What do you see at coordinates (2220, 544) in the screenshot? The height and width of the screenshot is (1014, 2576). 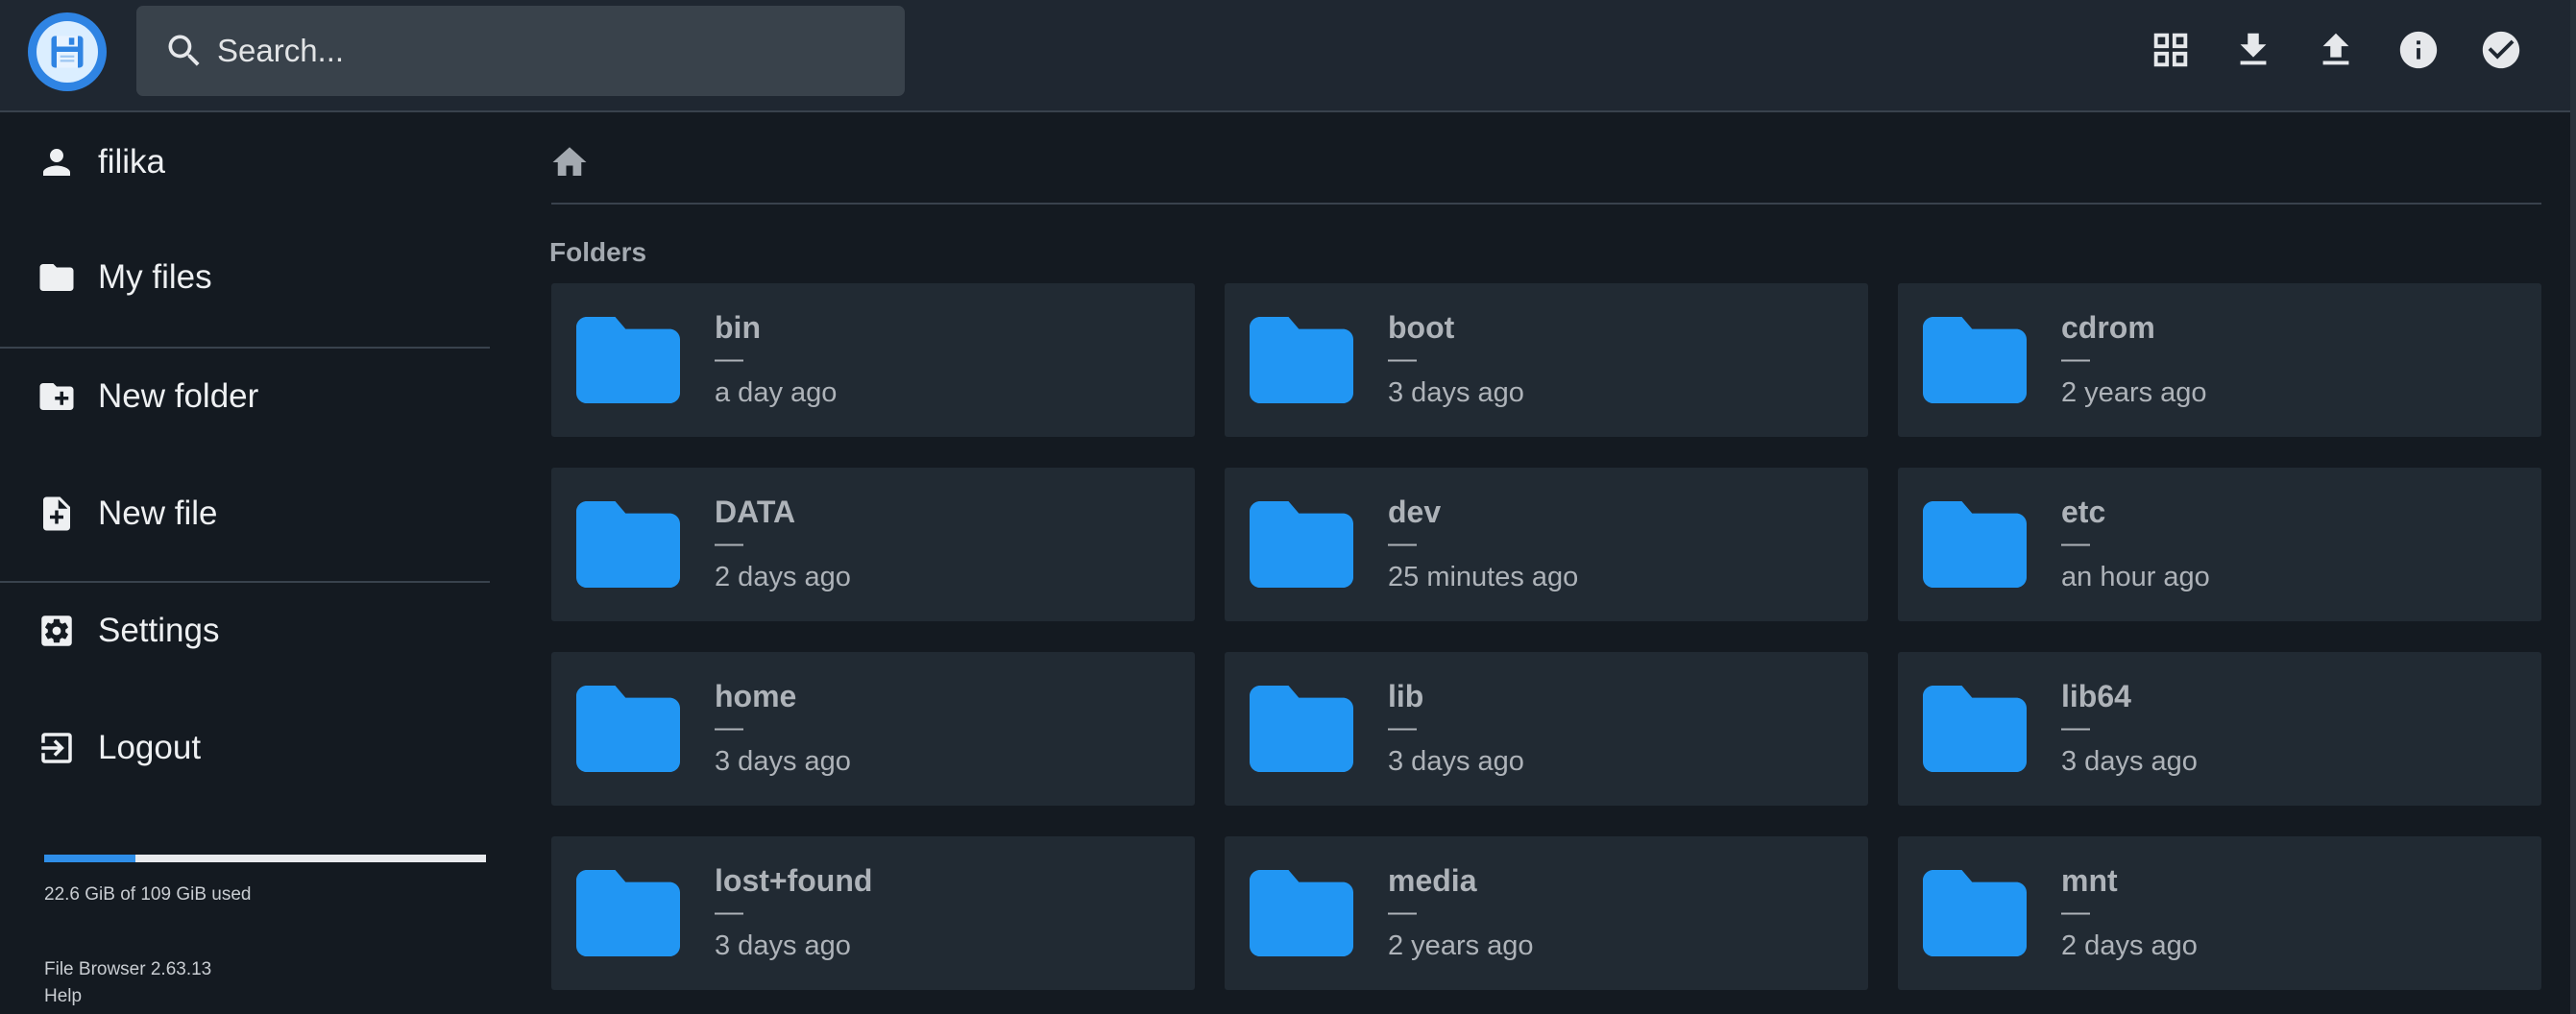 I see `folder-item: etc — an hour ago` at bounding box center [2220, 544].